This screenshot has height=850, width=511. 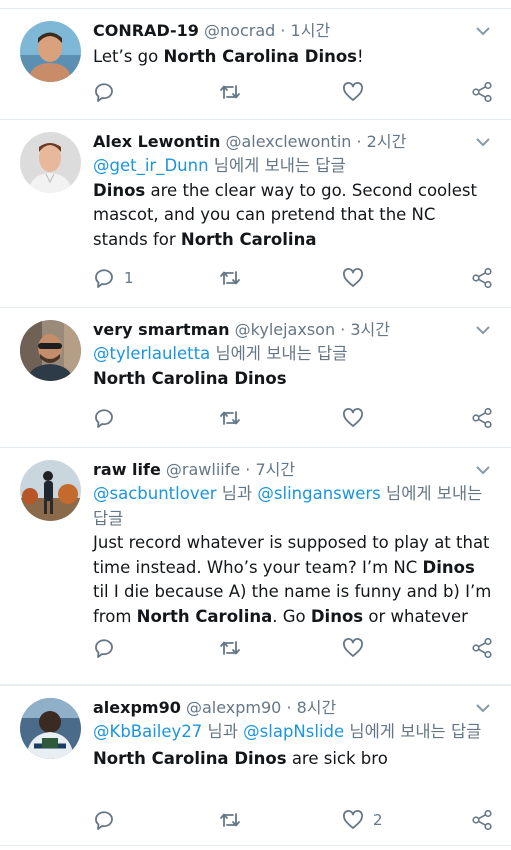 I want to click on reply-context: @get_ir_Dunn 님에게 보내는 답글, so click(x=293, y=166).